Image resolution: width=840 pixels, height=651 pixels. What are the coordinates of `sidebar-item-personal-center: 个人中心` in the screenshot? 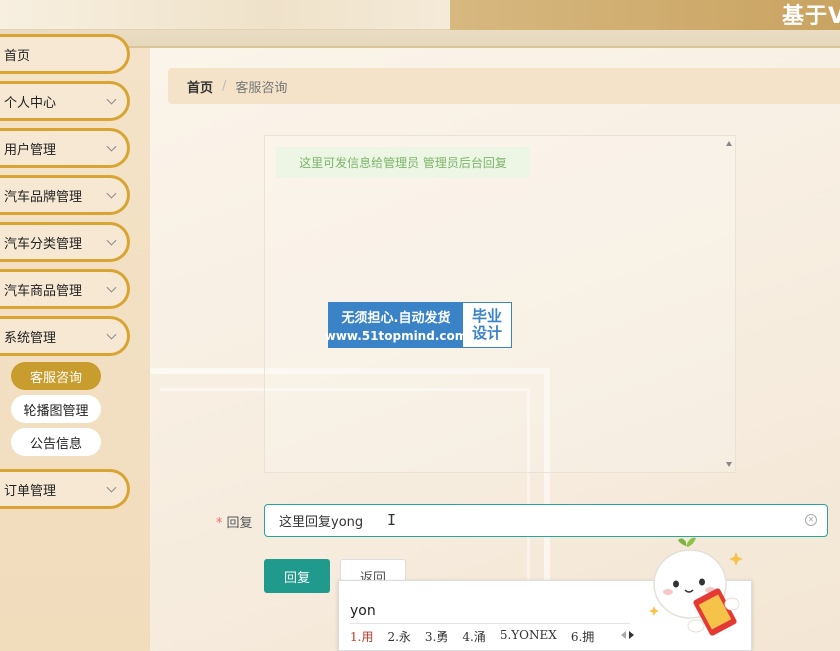 It's located at (65, 101).